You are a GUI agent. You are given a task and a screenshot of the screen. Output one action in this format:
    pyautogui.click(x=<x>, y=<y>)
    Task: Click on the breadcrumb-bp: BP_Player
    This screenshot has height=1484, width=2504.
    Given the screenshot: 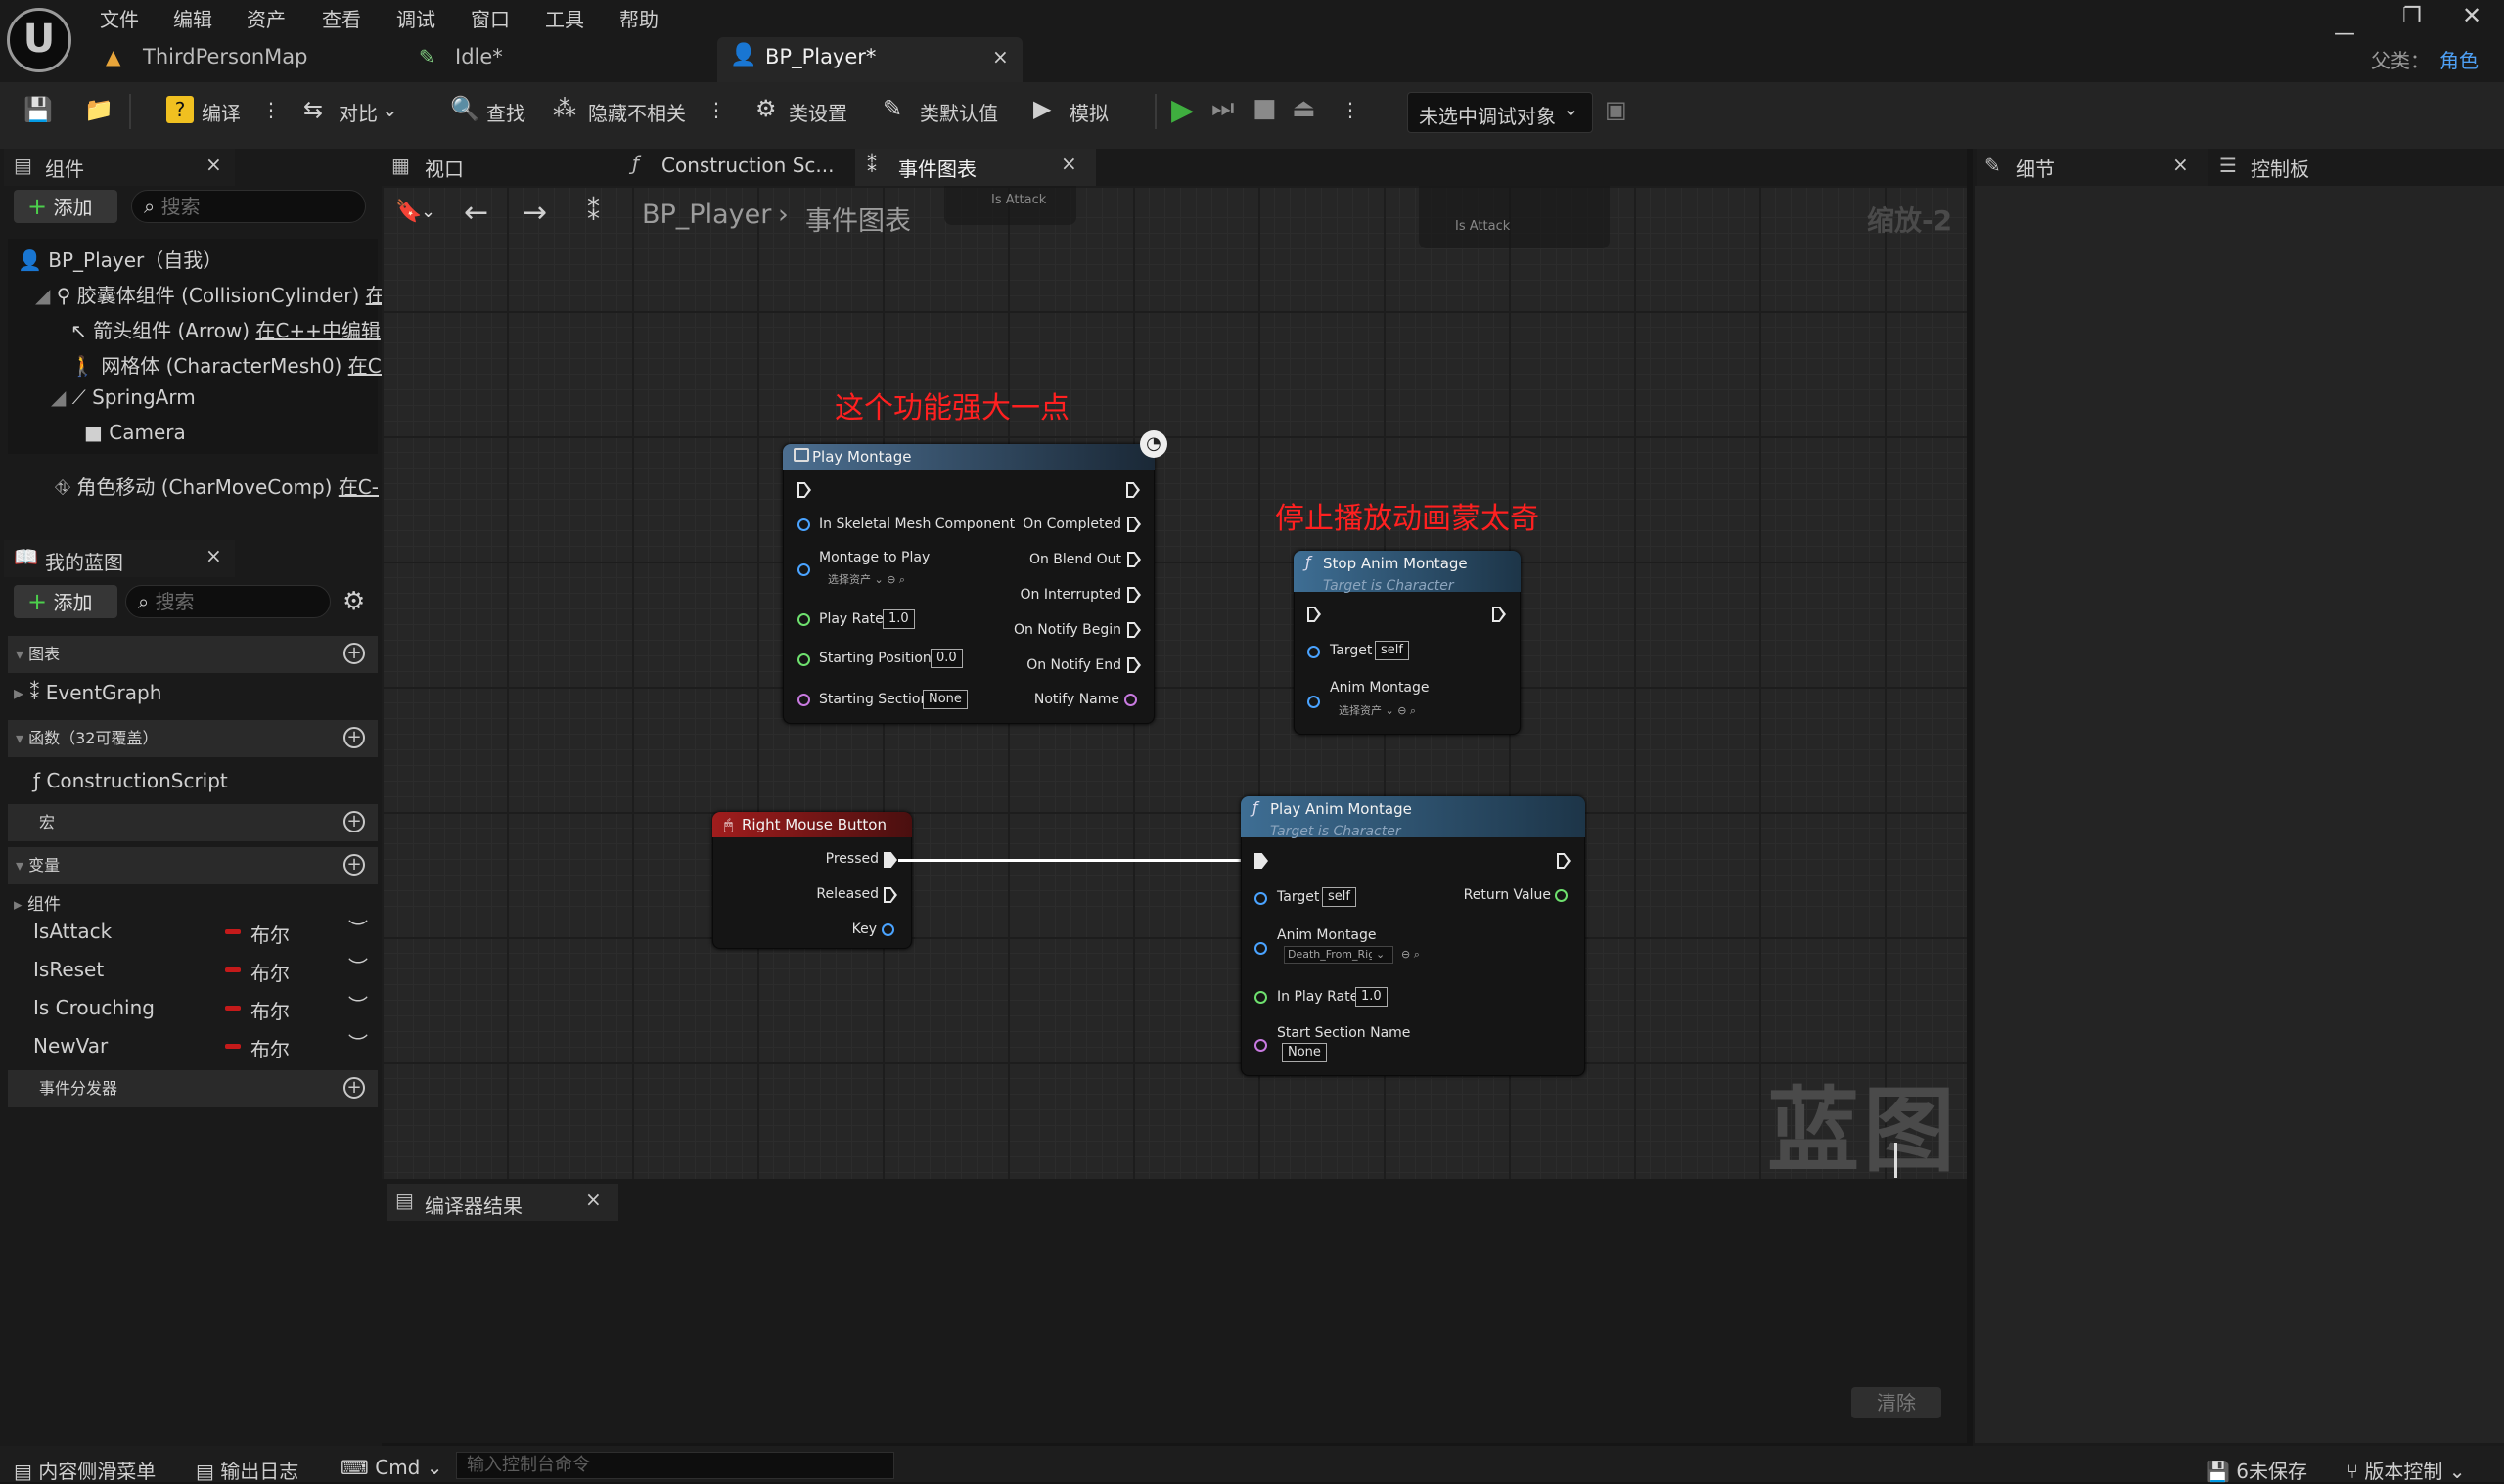 What is the action you would take?
    pyautogui.click(x=706, y=215)
    